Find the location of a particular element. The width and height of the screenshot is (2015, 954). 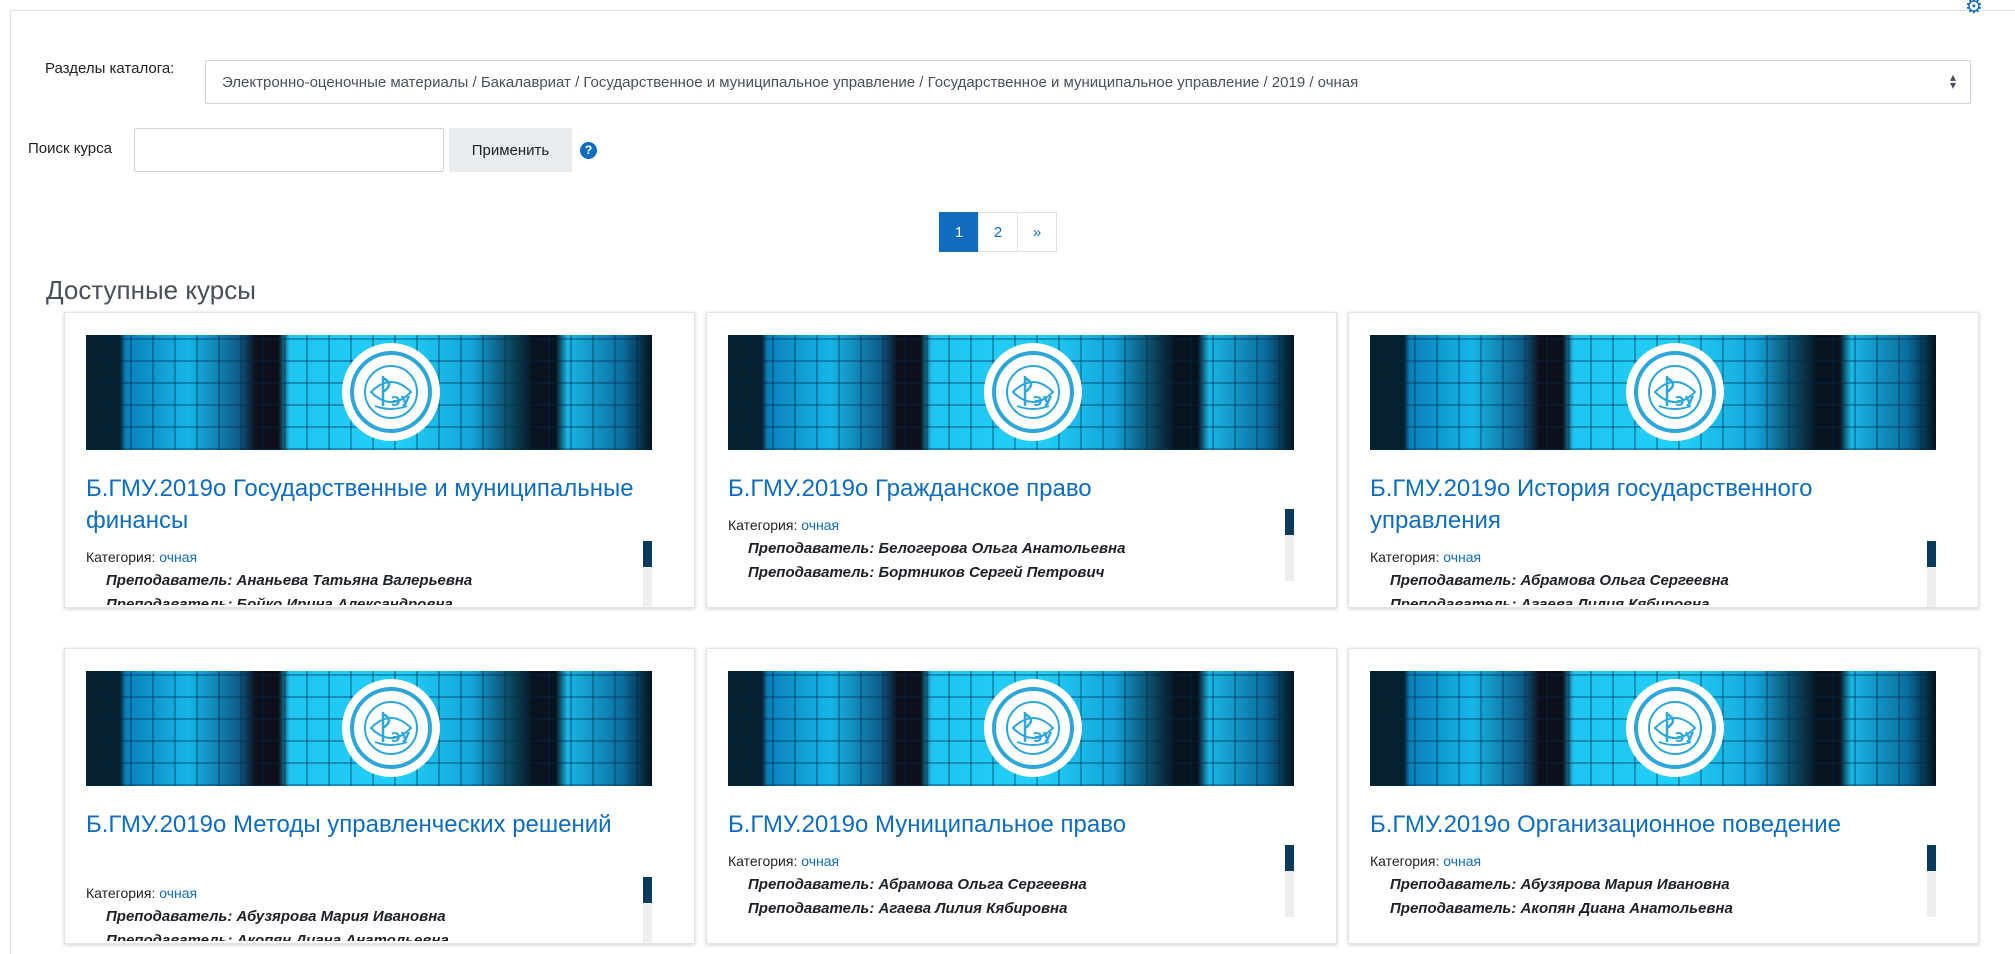

catalog-label: Разделы каталога: is located at coordinates (110, 68).